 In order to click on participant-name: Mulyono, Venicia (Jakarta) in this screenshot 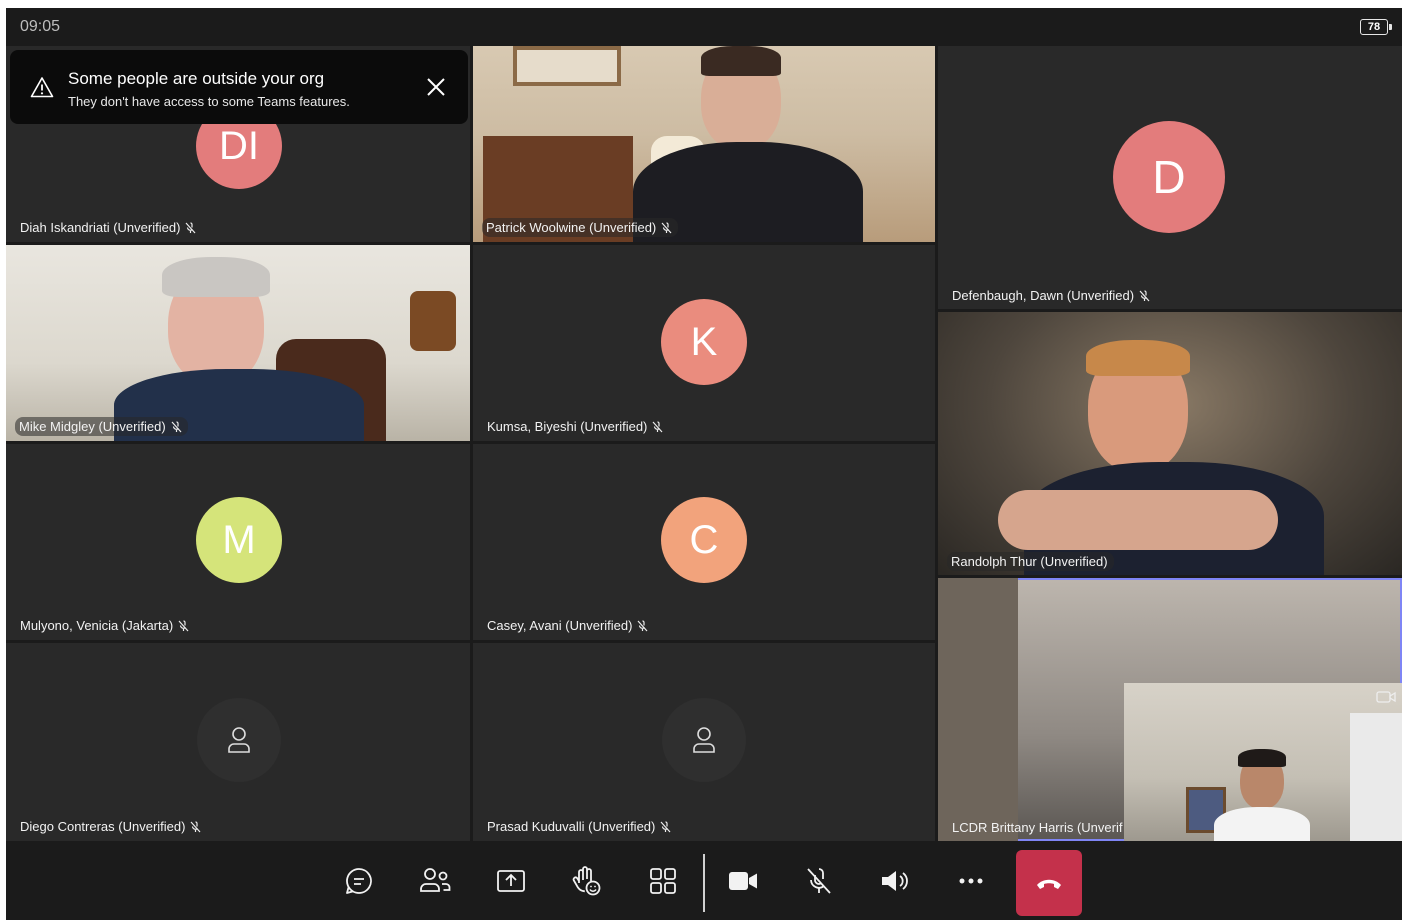, I will do `click(105, 625)`.